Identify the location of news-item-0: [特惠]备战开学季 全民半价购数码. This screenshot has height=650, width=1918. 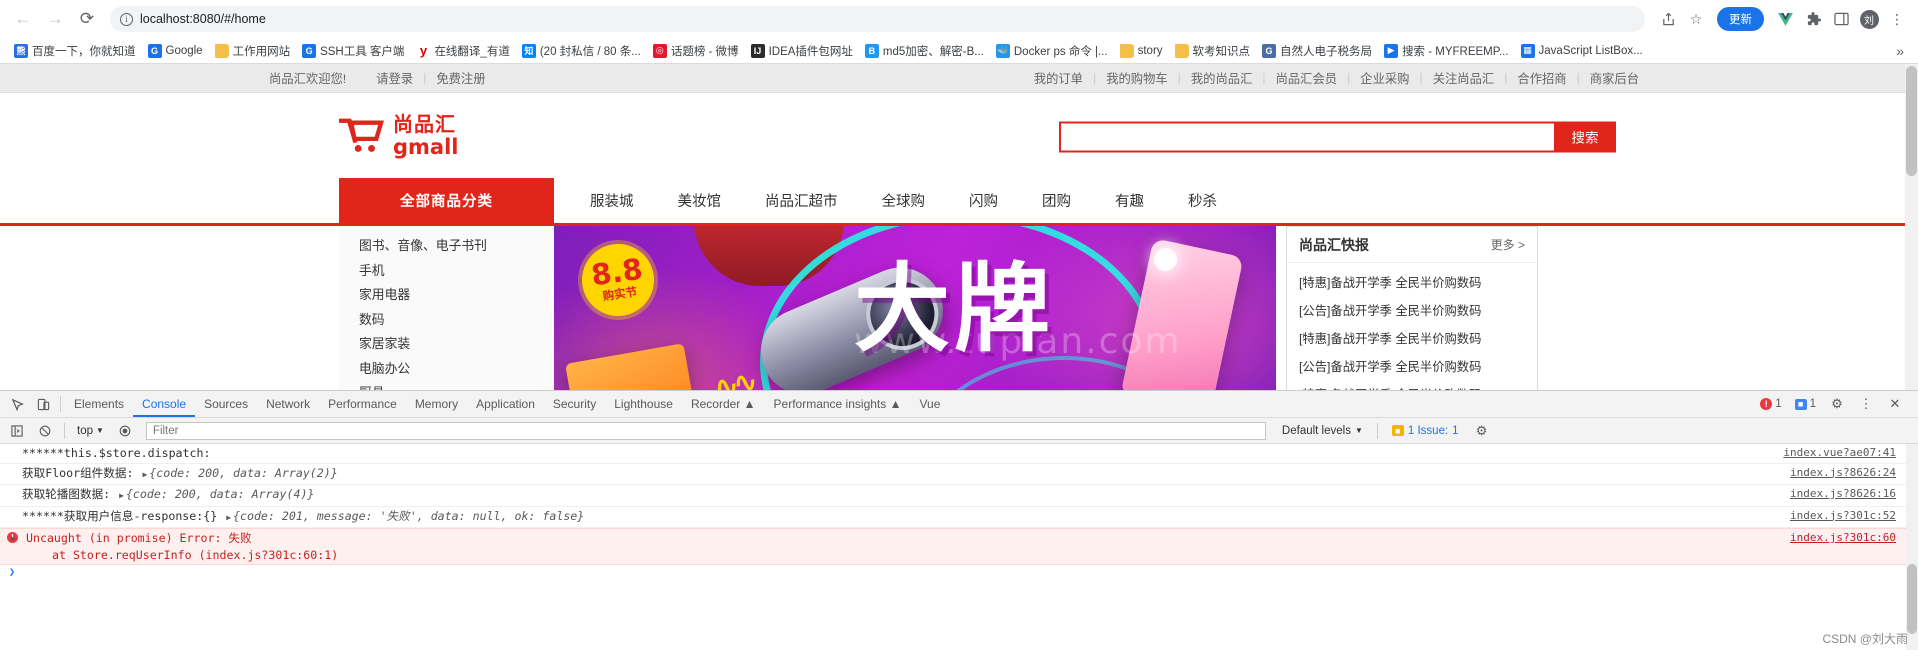
(1412, 282).